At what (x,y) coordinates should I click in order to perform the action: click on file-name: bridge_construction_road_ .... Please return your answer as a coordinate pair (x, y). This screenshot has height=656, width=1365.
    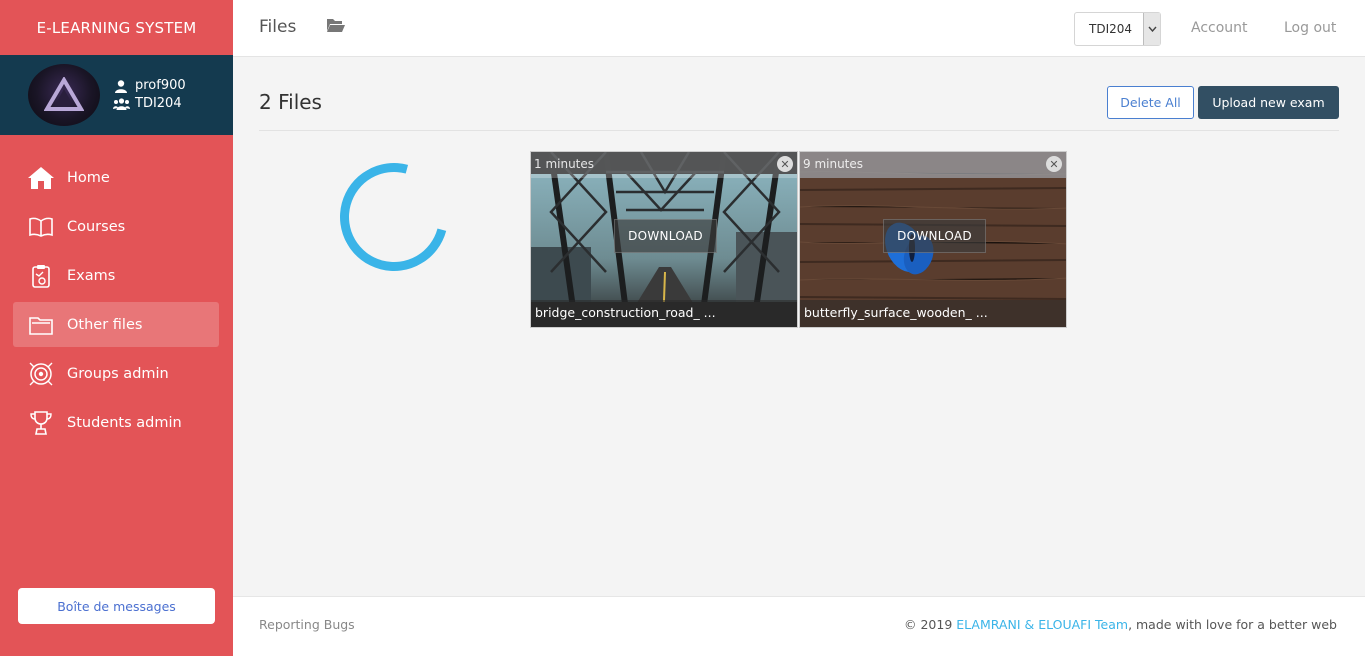
    Looking at the image, I should click on (664, 313).